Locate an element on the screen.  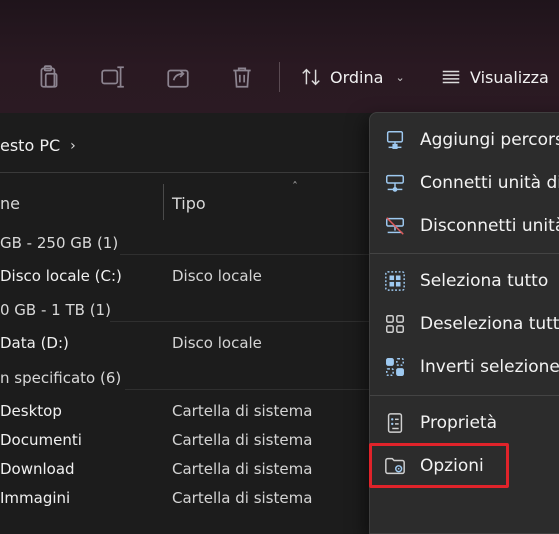
group-header: n specificato (6) is located at coordinates (60, 378).